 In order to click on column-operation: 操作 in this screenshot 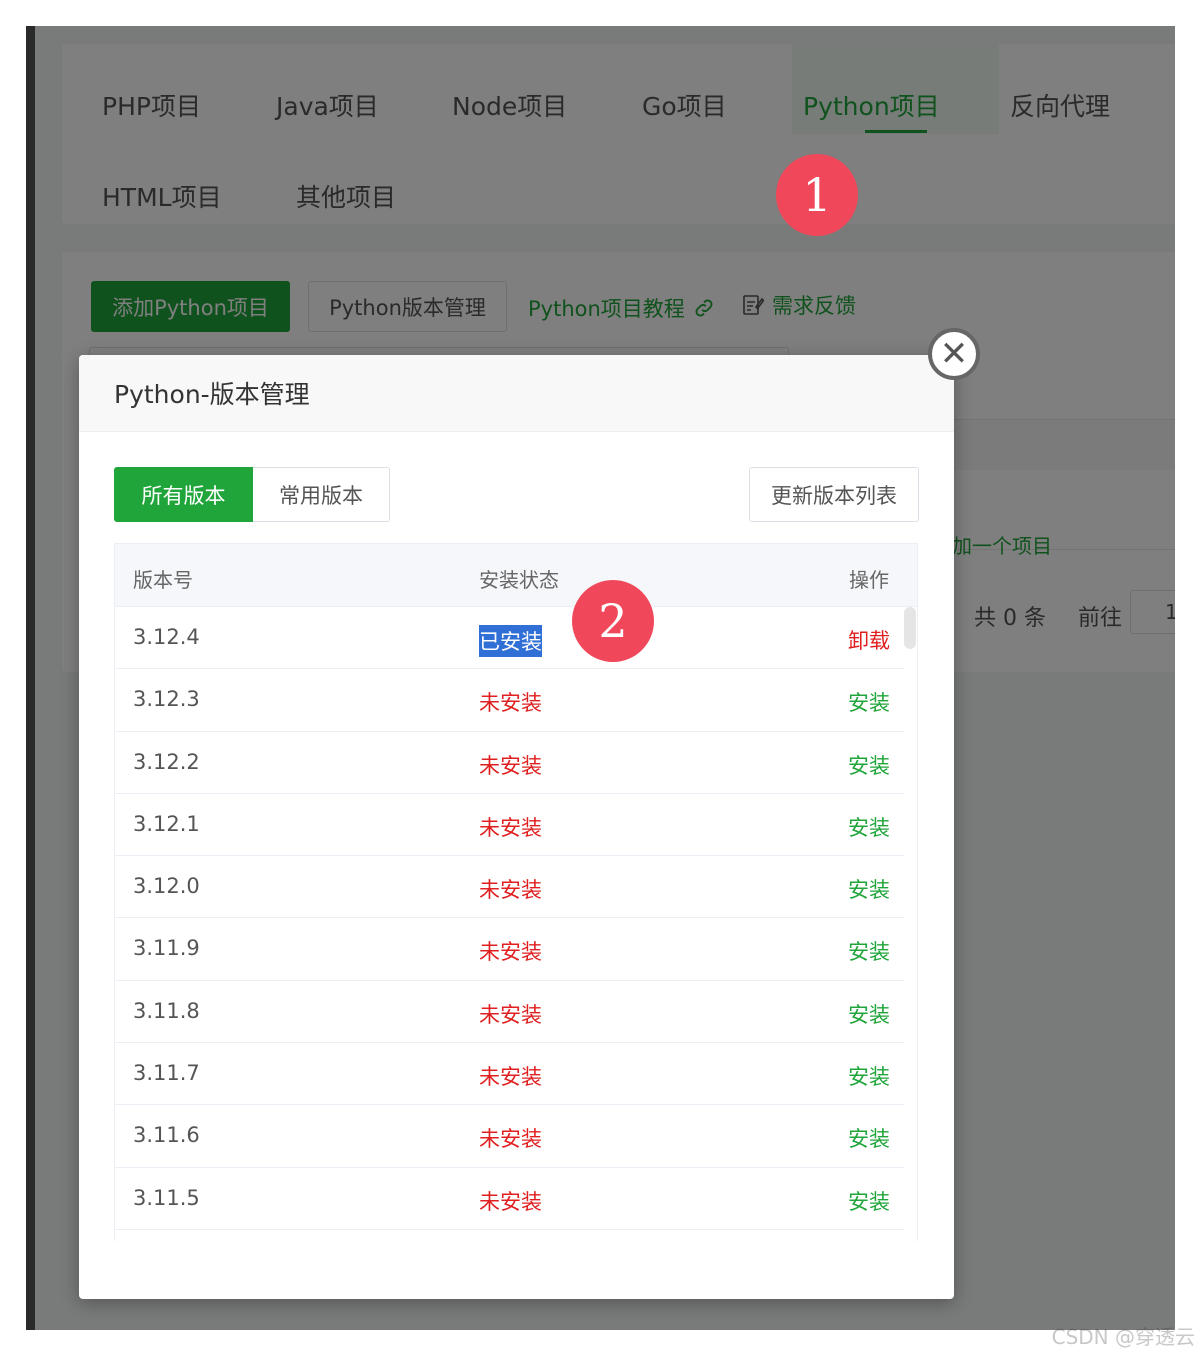, I will do `click(869, 580)`.